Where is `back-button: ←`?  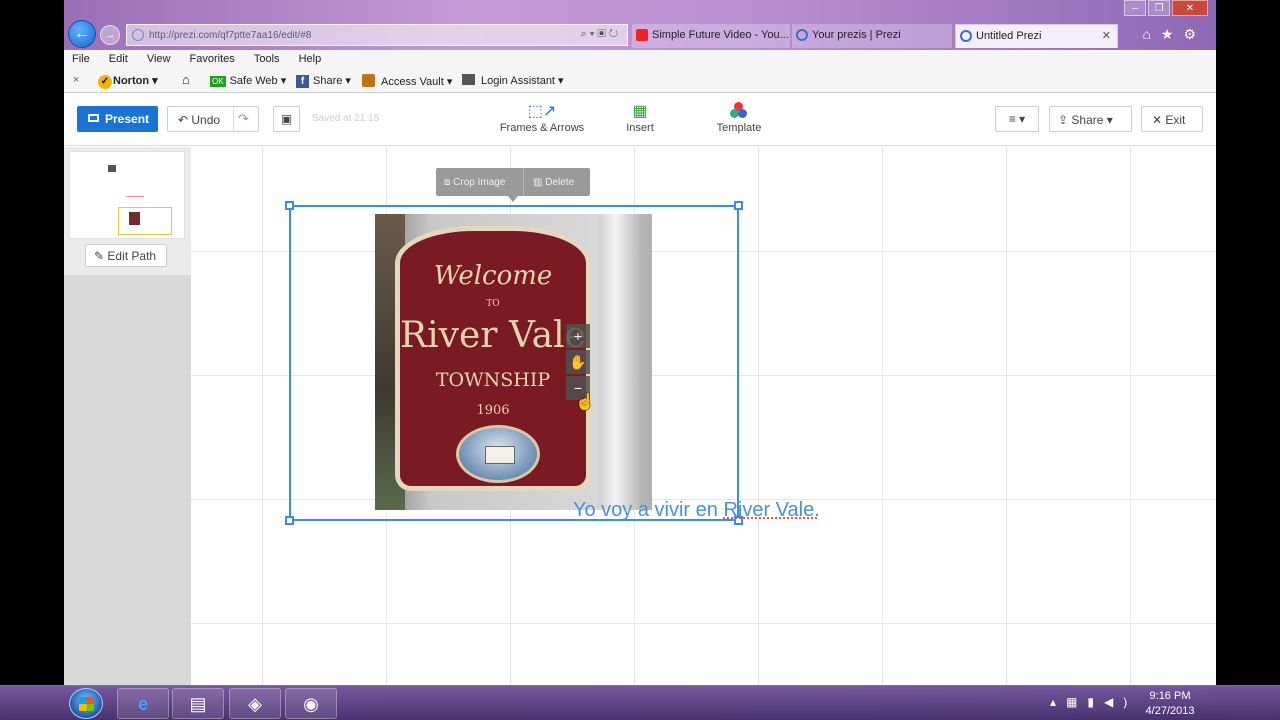 back-button: ← is located at coordinates (82, 34).